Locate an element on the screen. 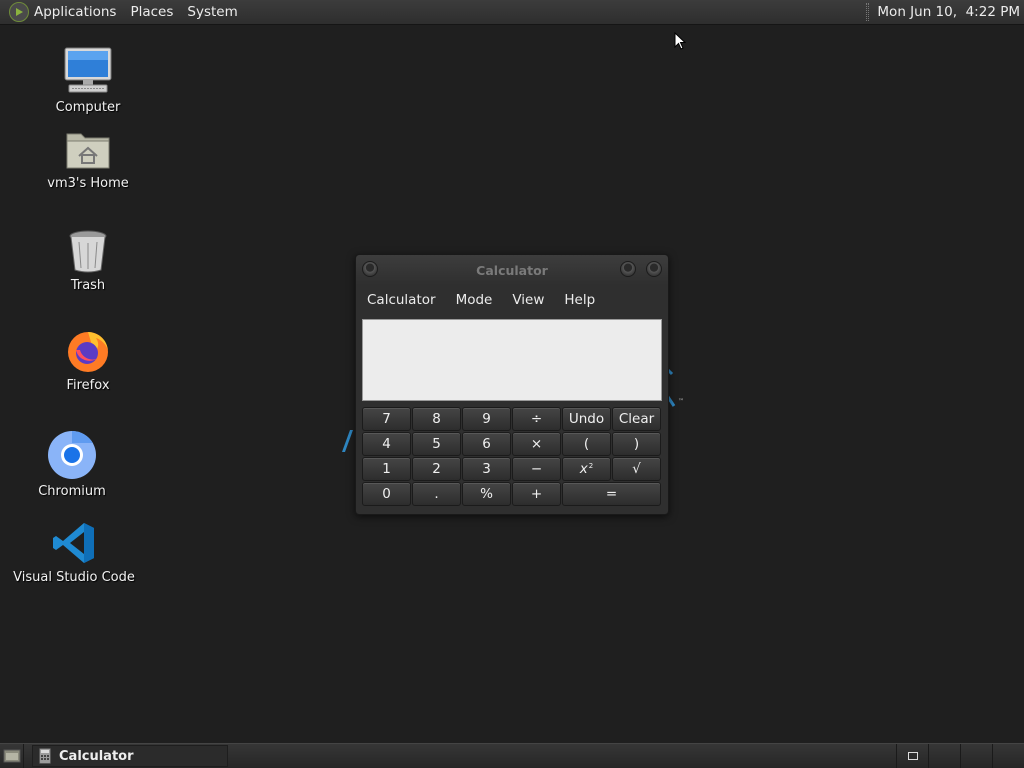 The image size is (1024, 768). key-divide: ÷ is located at coordinates (536, 419).